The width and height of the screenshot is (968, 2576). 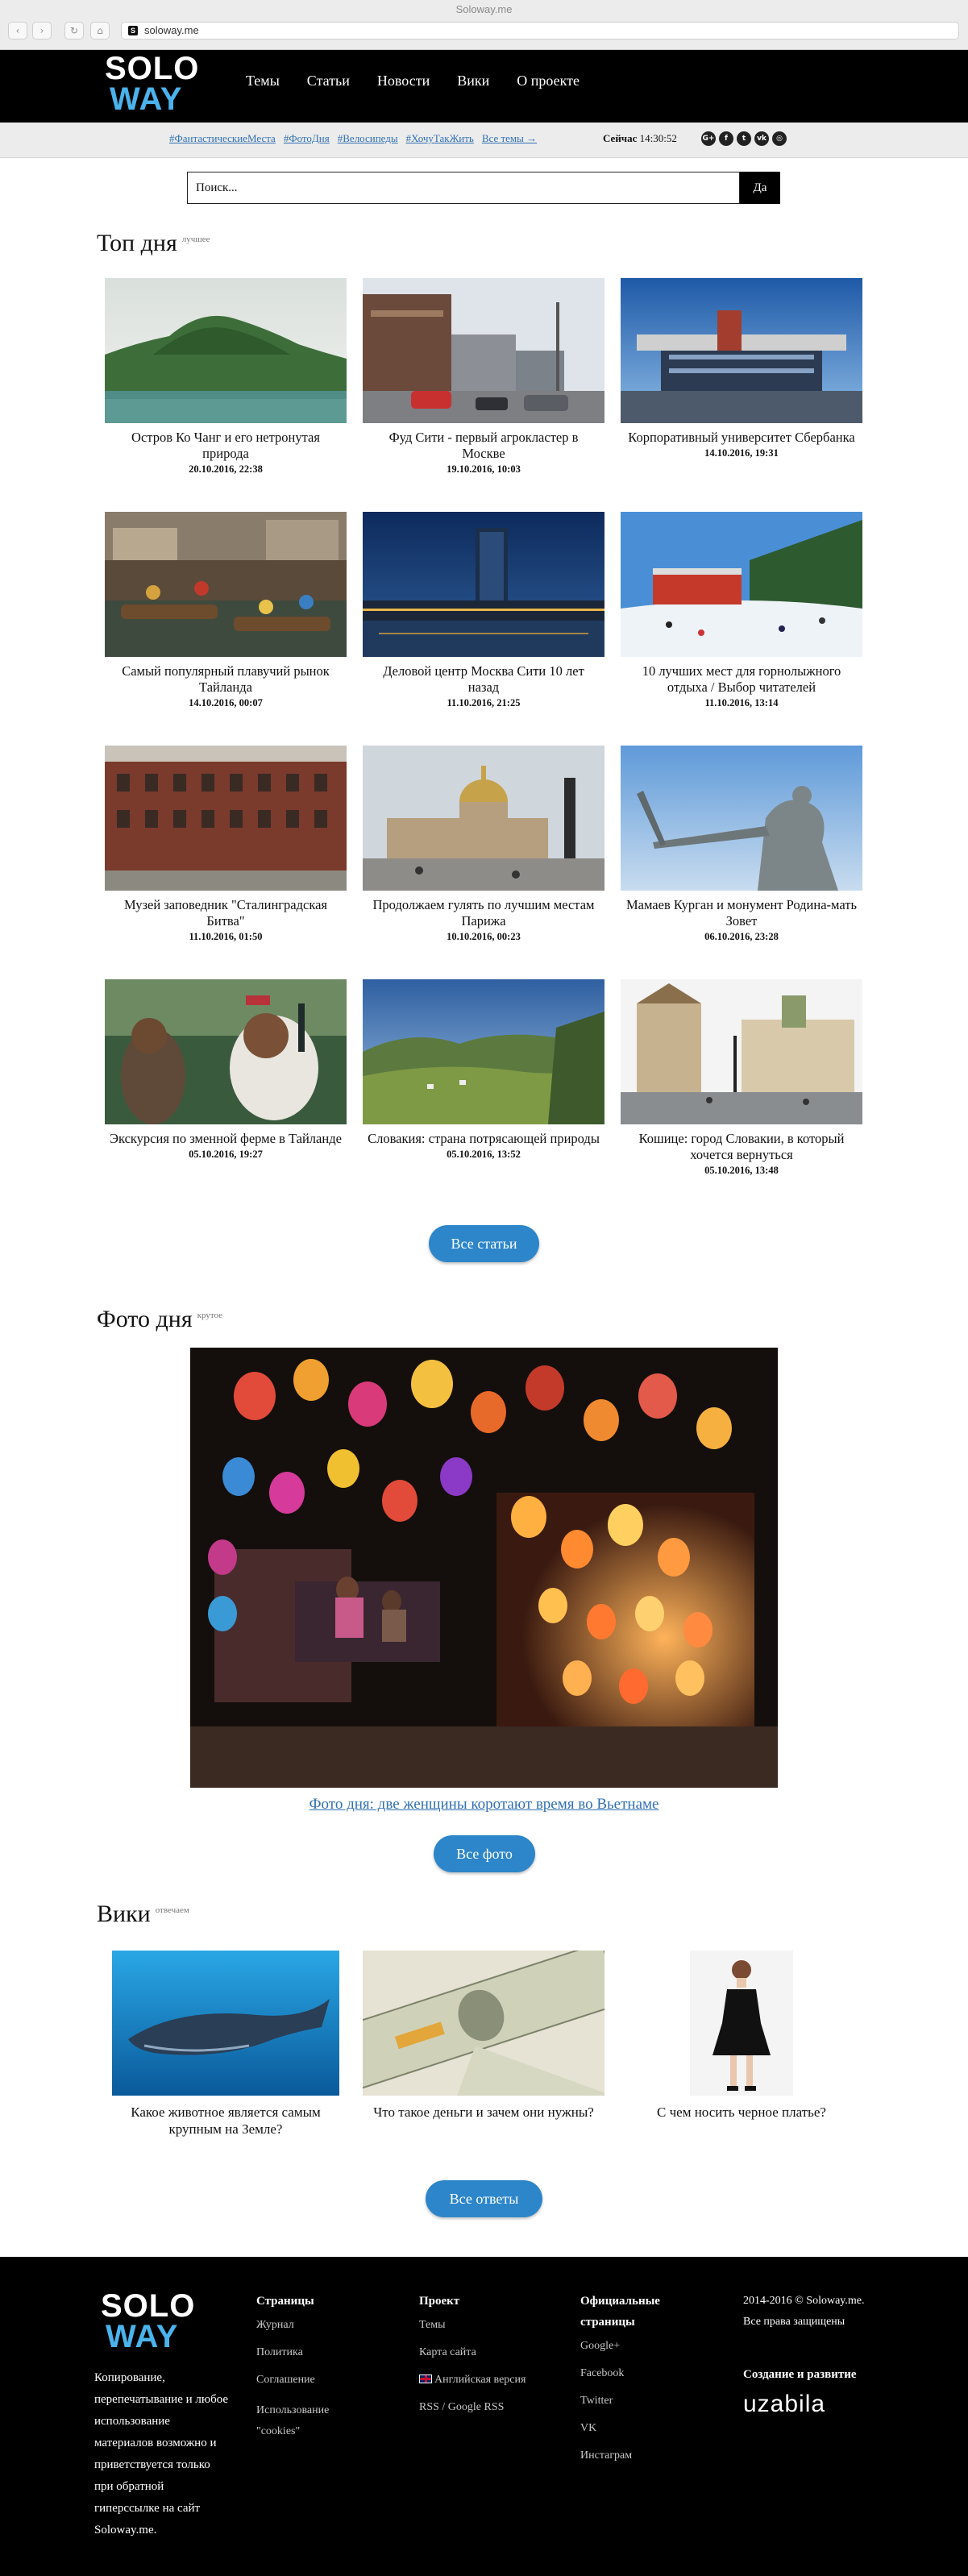 I want to click on article-date: 11.10.2016, 01:50, so click(x=226, y=936).